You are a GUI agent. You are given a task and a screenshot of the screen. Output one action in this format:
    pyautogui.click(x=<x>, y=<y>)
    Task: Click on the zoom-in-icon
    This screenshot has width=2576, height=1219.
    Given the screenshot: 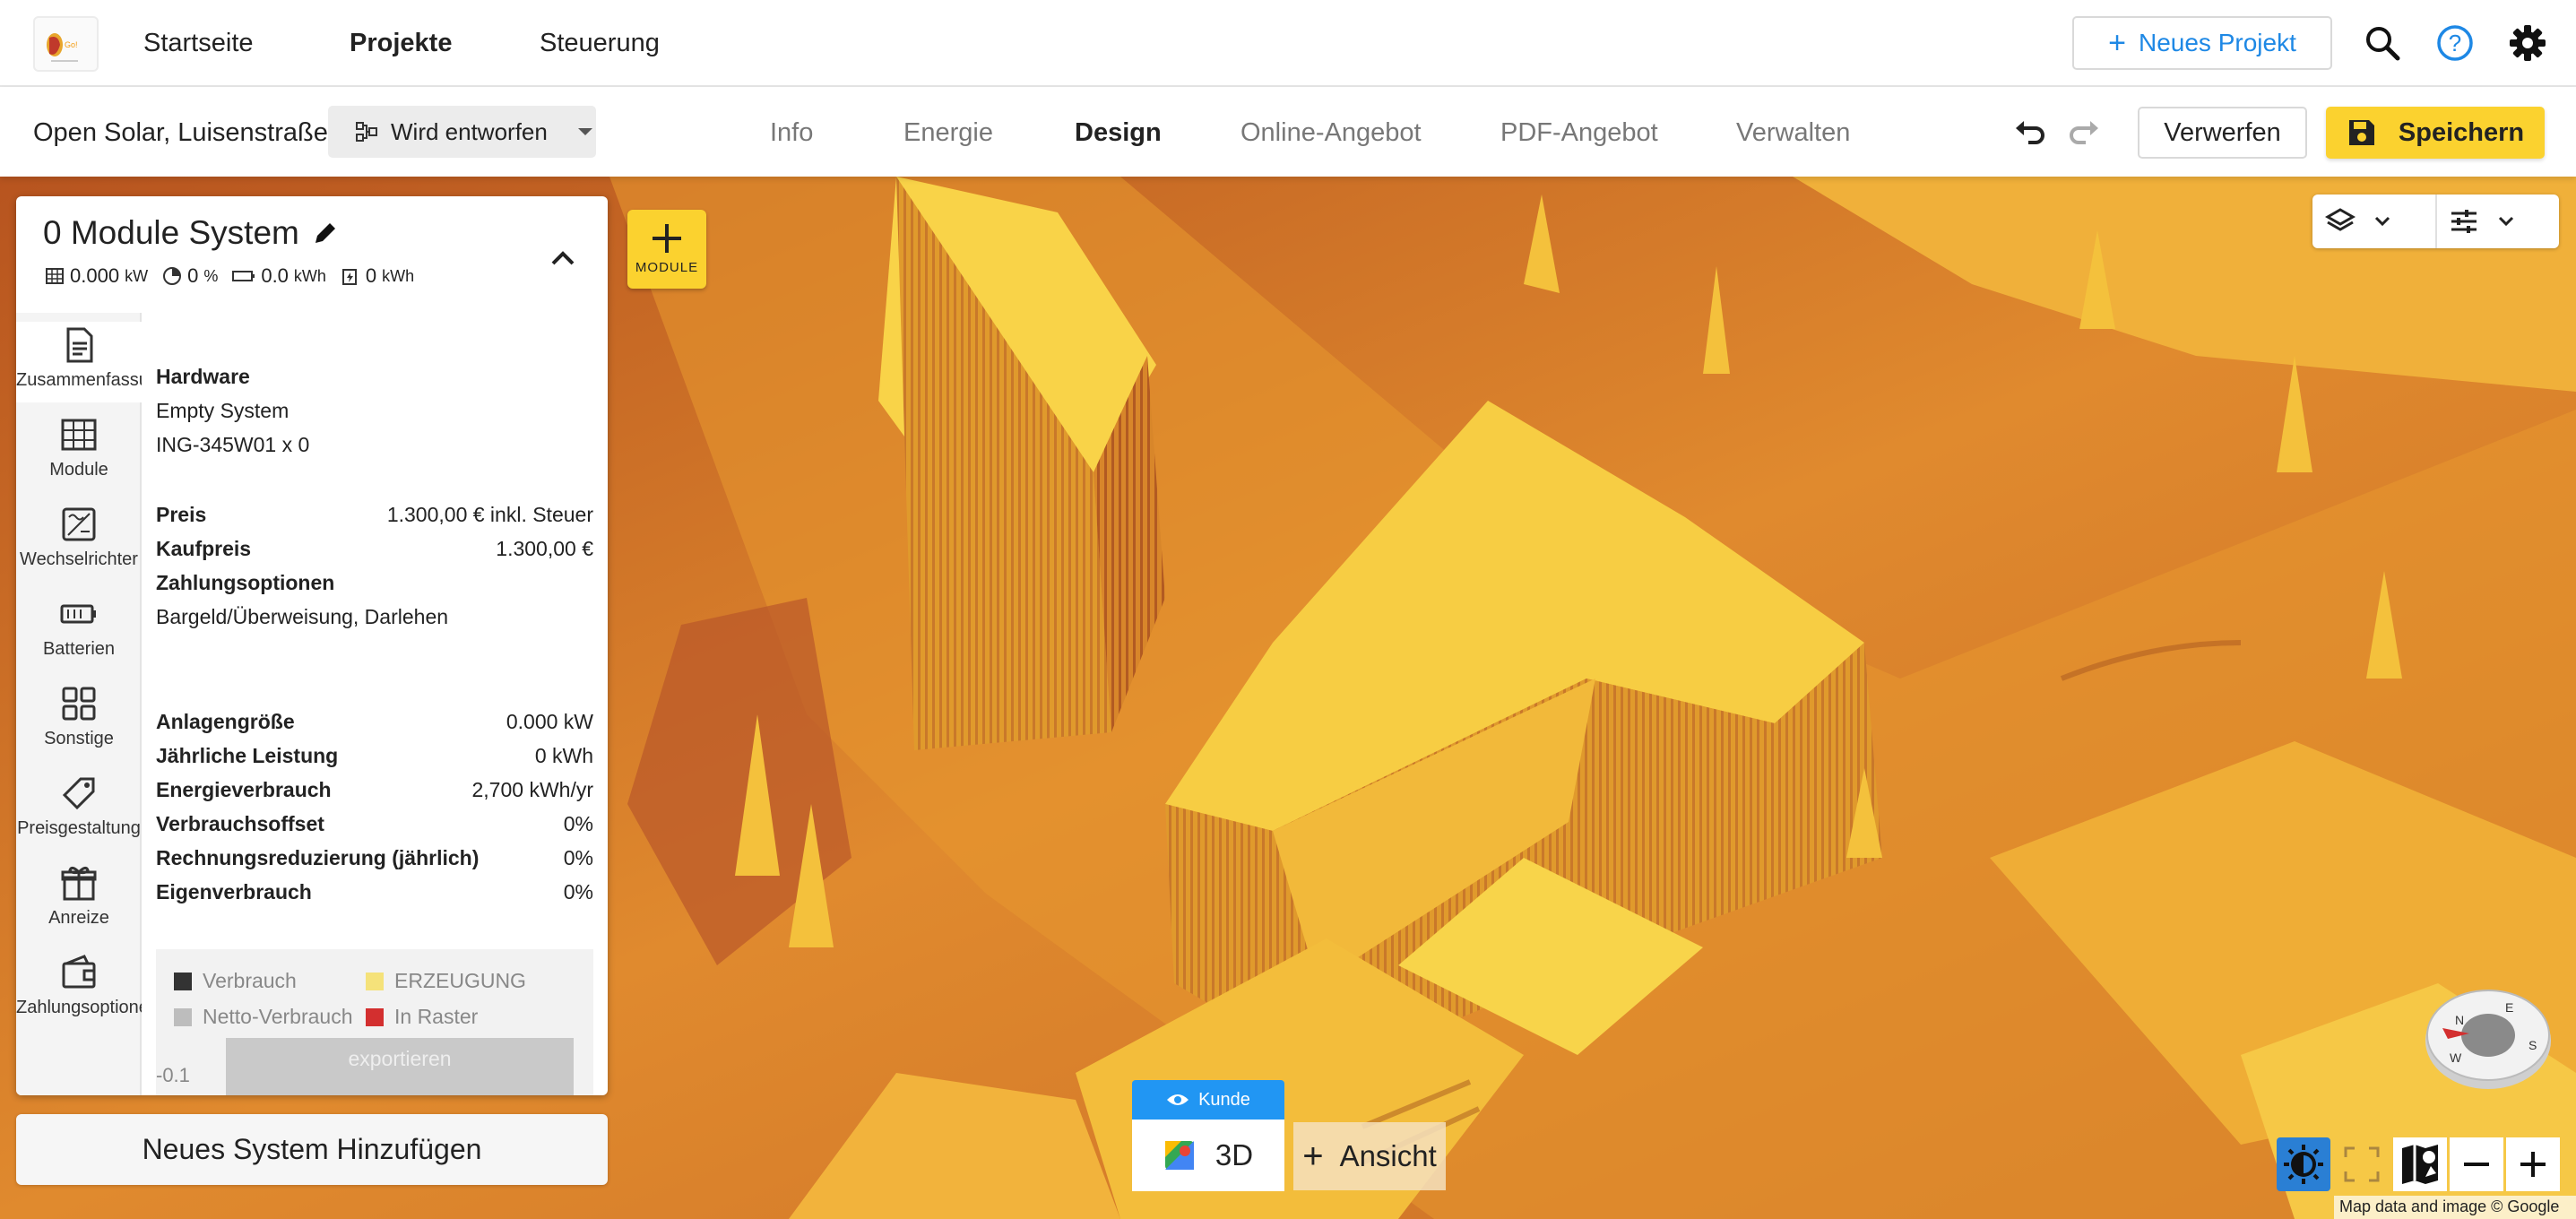 What is the action you would take?
    pyautogui.click(x=2533, y=1164)
    